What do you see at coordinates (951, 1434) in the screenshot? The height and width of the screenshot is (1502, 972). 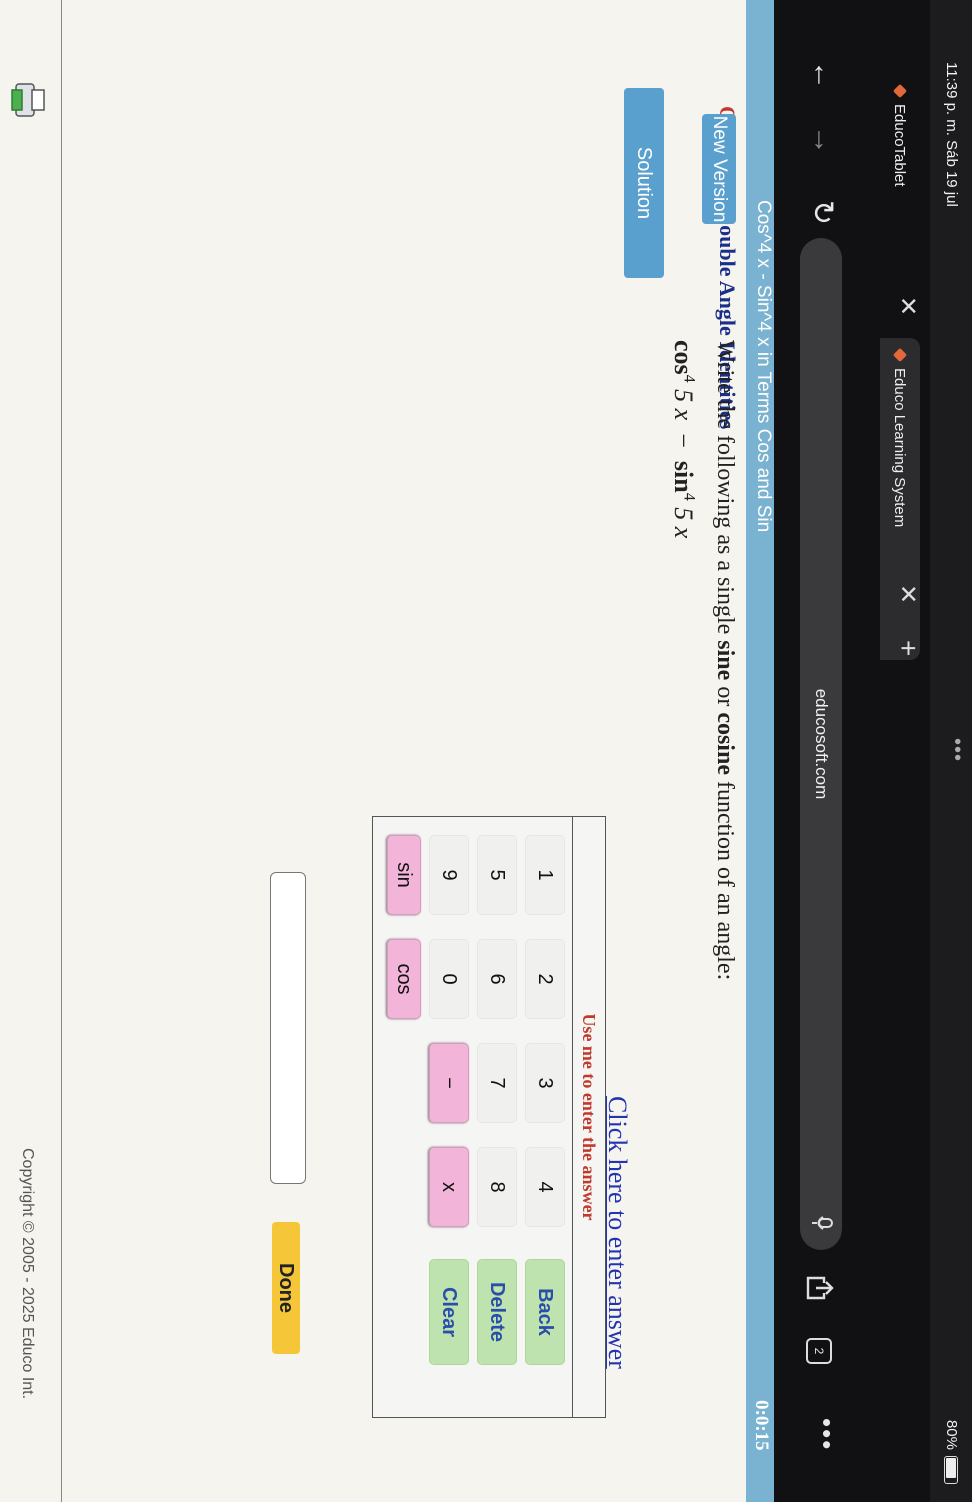 I see `battery-percent: 80%` at bounding box center [951, 1434].